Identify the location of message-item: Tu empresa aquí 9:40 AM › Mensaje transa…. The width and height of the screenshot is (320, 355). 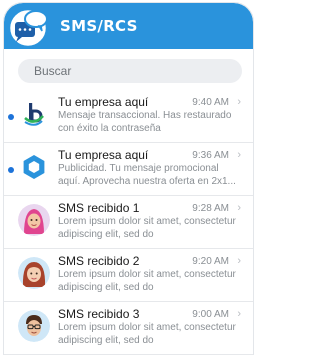
(128, 117).